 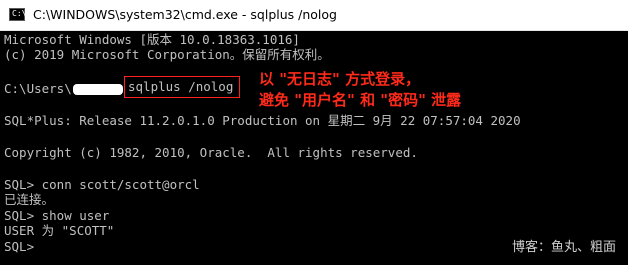 I want to click on console-line-user-result: USER 为 "SCOTT", so click(x=59, y=230).